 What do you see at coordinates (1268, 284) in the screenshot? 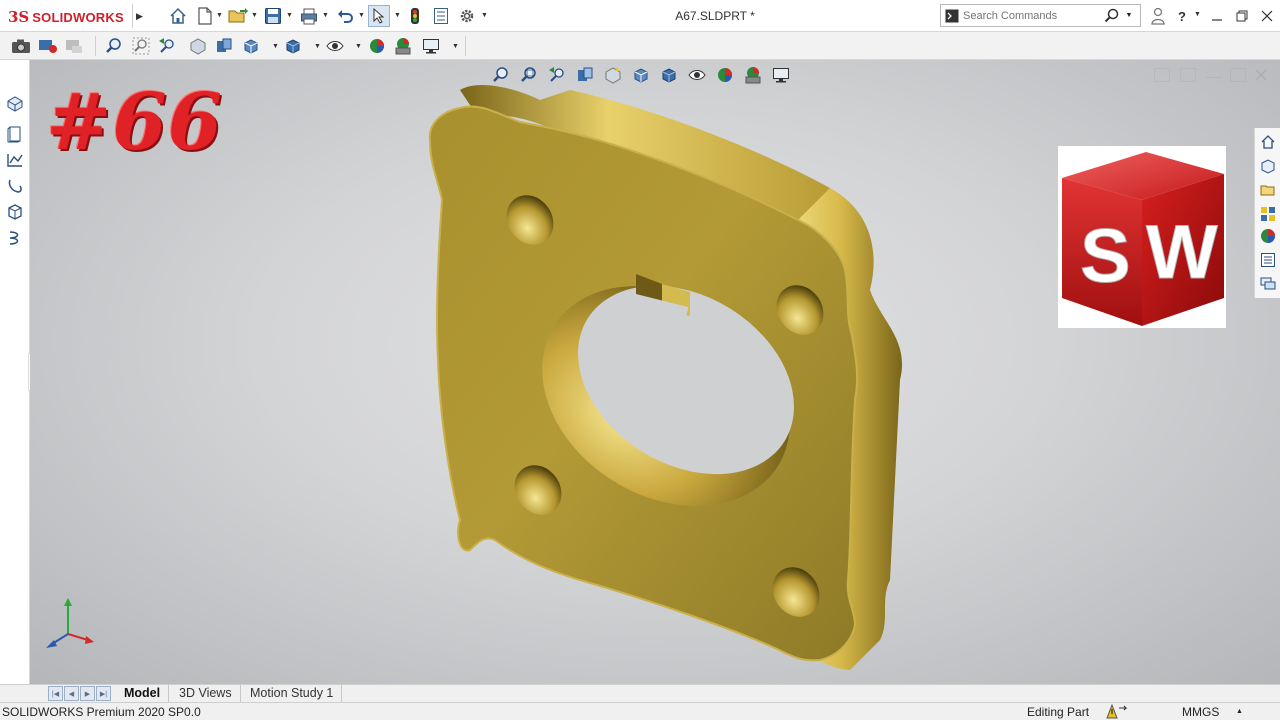
I see `forum-icon` at bounding box center [1268, 284].